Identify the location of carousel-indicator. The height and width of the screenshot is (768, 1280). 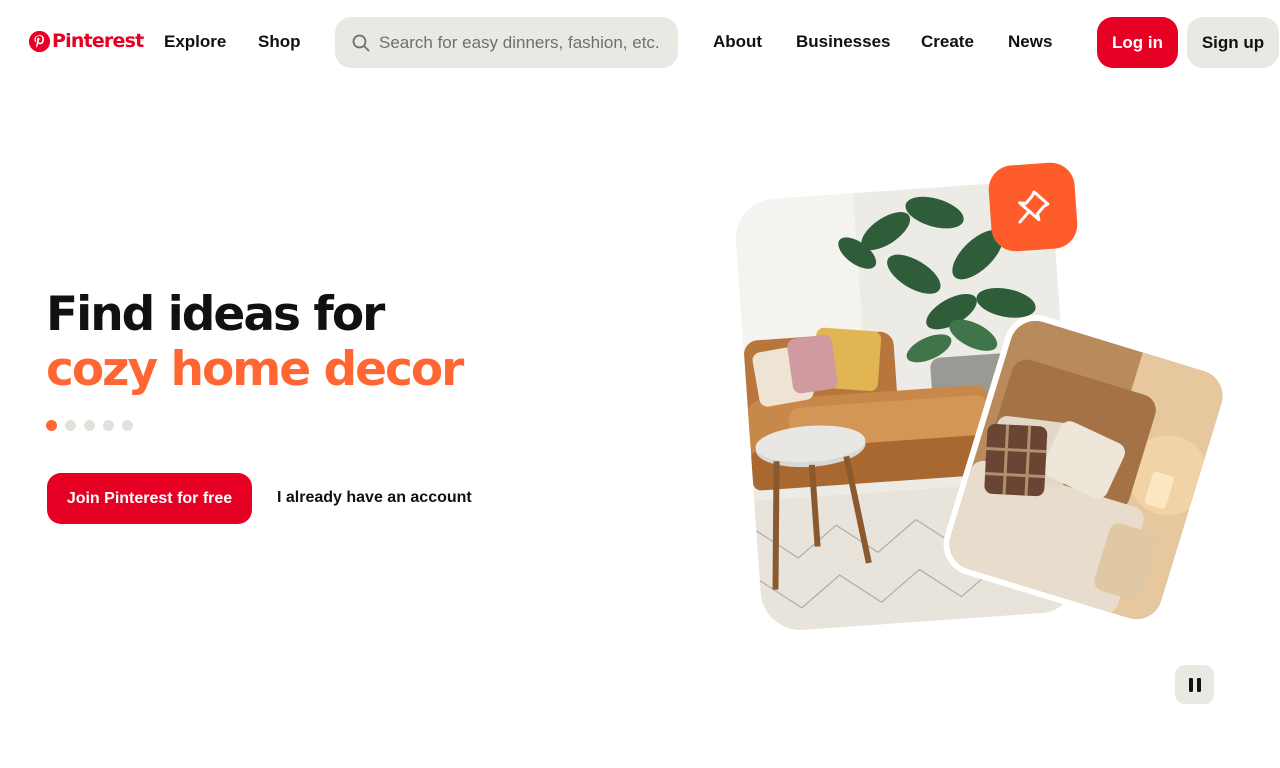
(89, 425).